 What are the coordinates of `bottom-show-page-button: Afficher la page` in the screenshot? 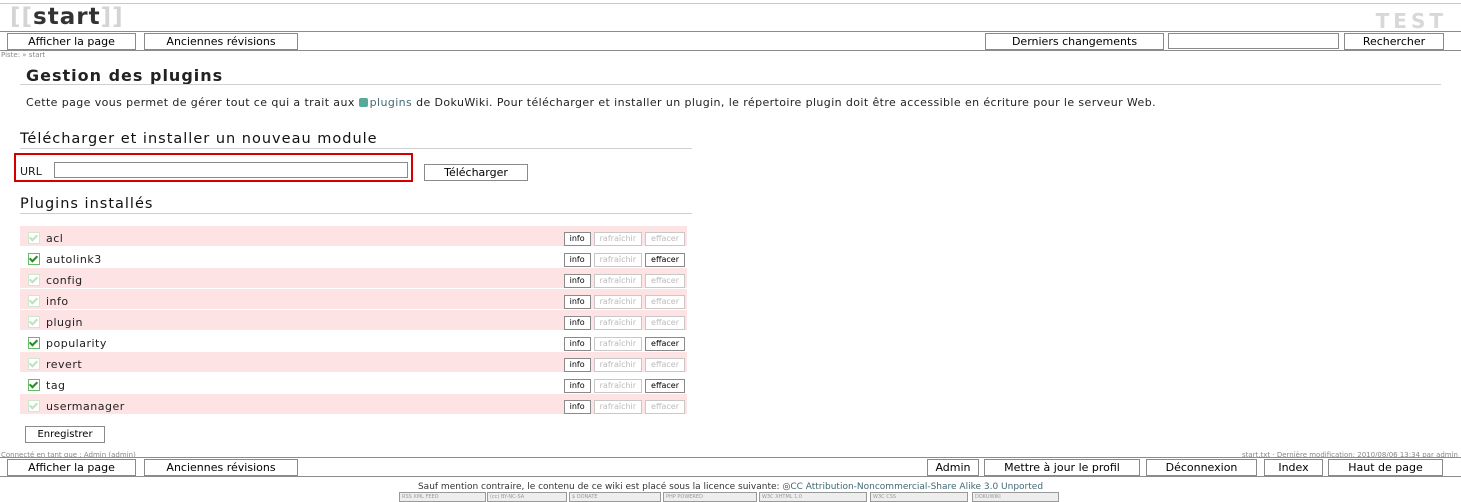 It's located at (71, 467).